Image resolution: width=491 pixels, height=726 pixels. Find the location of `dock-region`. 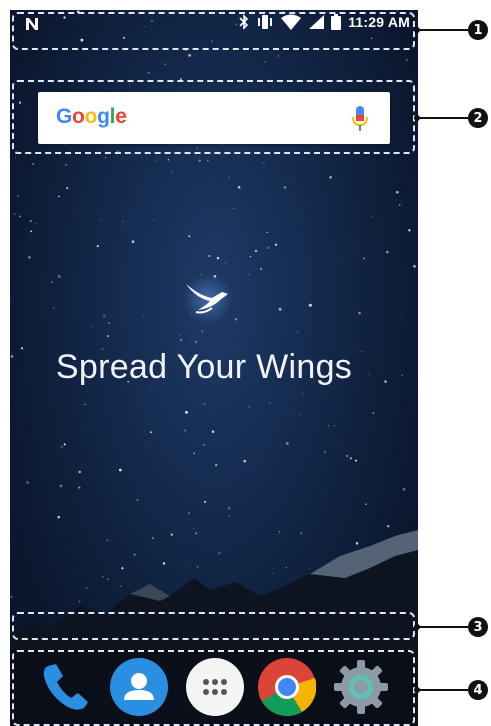

dock-region is located at coordinates (213, 688).